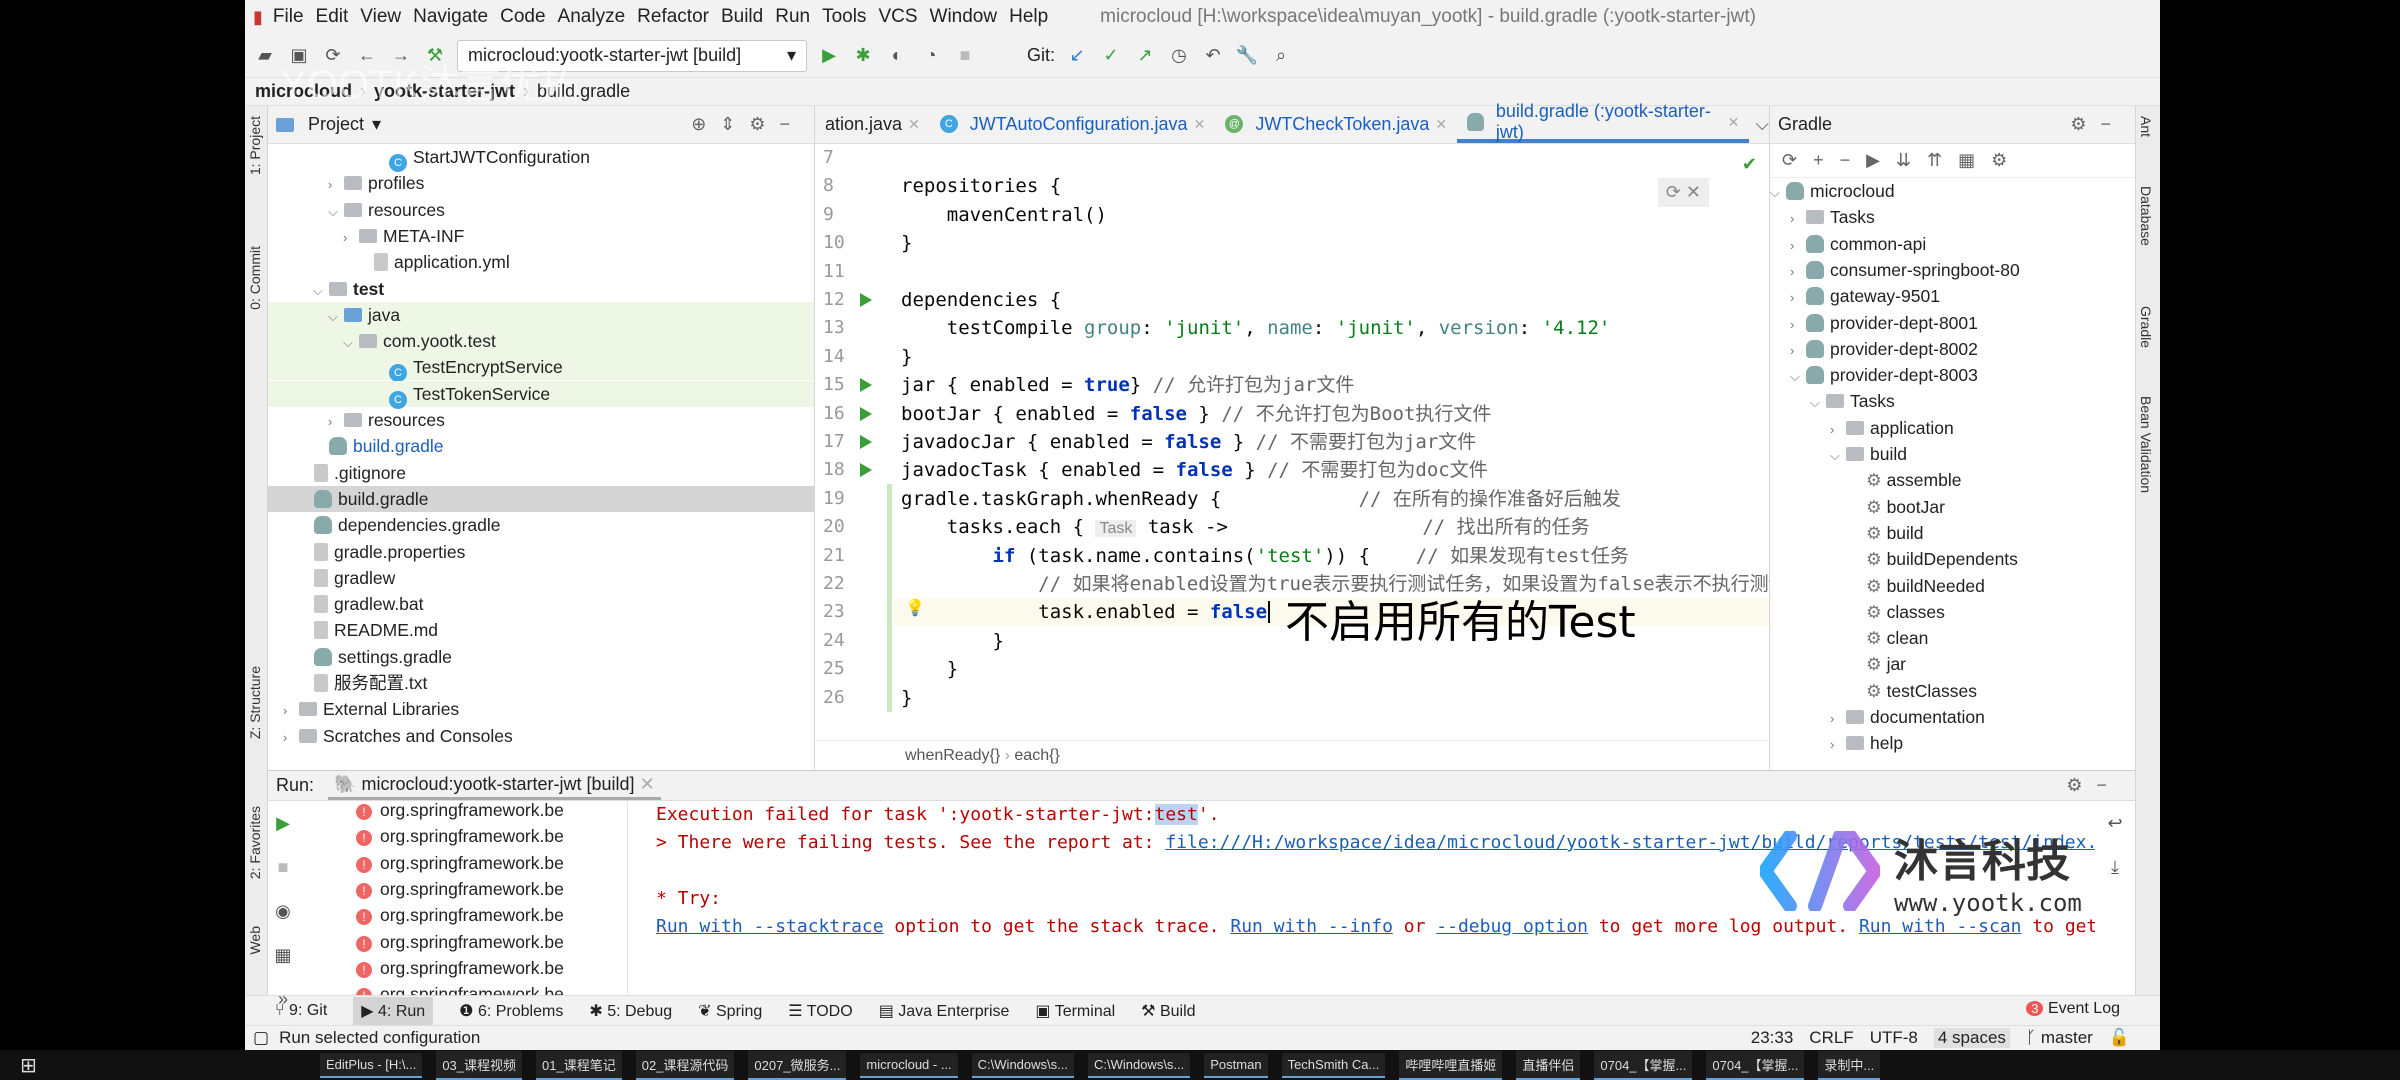 This screenshot has width=2400, height=1080. What do you see at coordinates (2119, 1038) in the screenshot?
I see `lock-icon: 🔓` at bounding box center [2119, 1038].